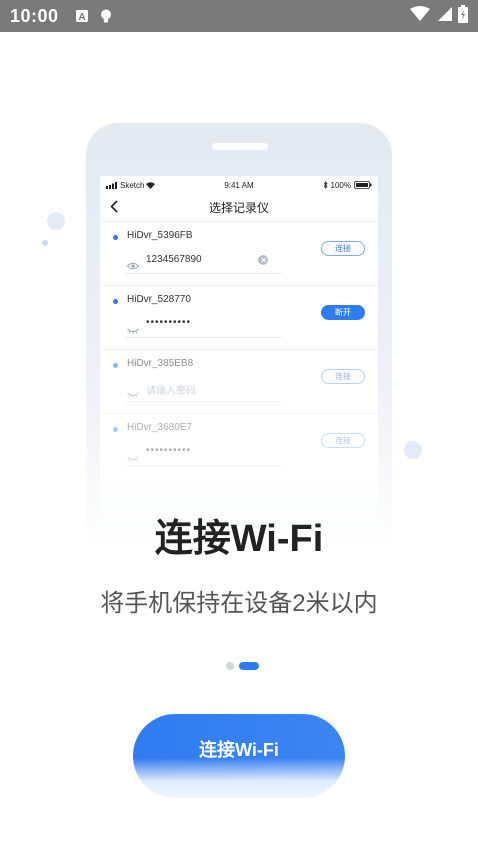  I want to click on password-placeholder: 请输入密码, so click(171, 389).